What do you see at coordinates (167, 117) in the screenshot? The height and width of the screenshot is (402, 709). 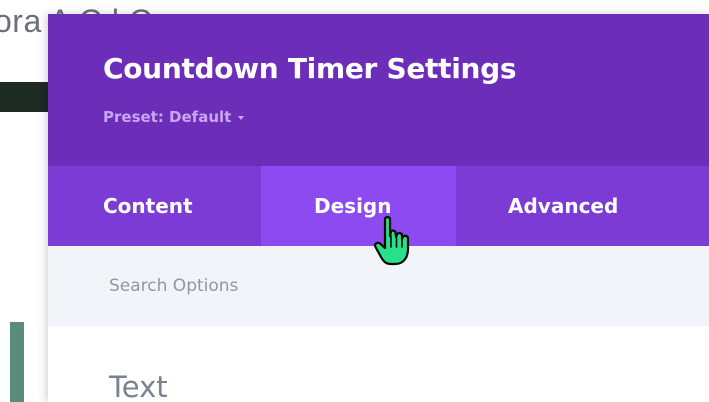 I see `preset-label: Preset: Default` at bounding box center [167, 117].